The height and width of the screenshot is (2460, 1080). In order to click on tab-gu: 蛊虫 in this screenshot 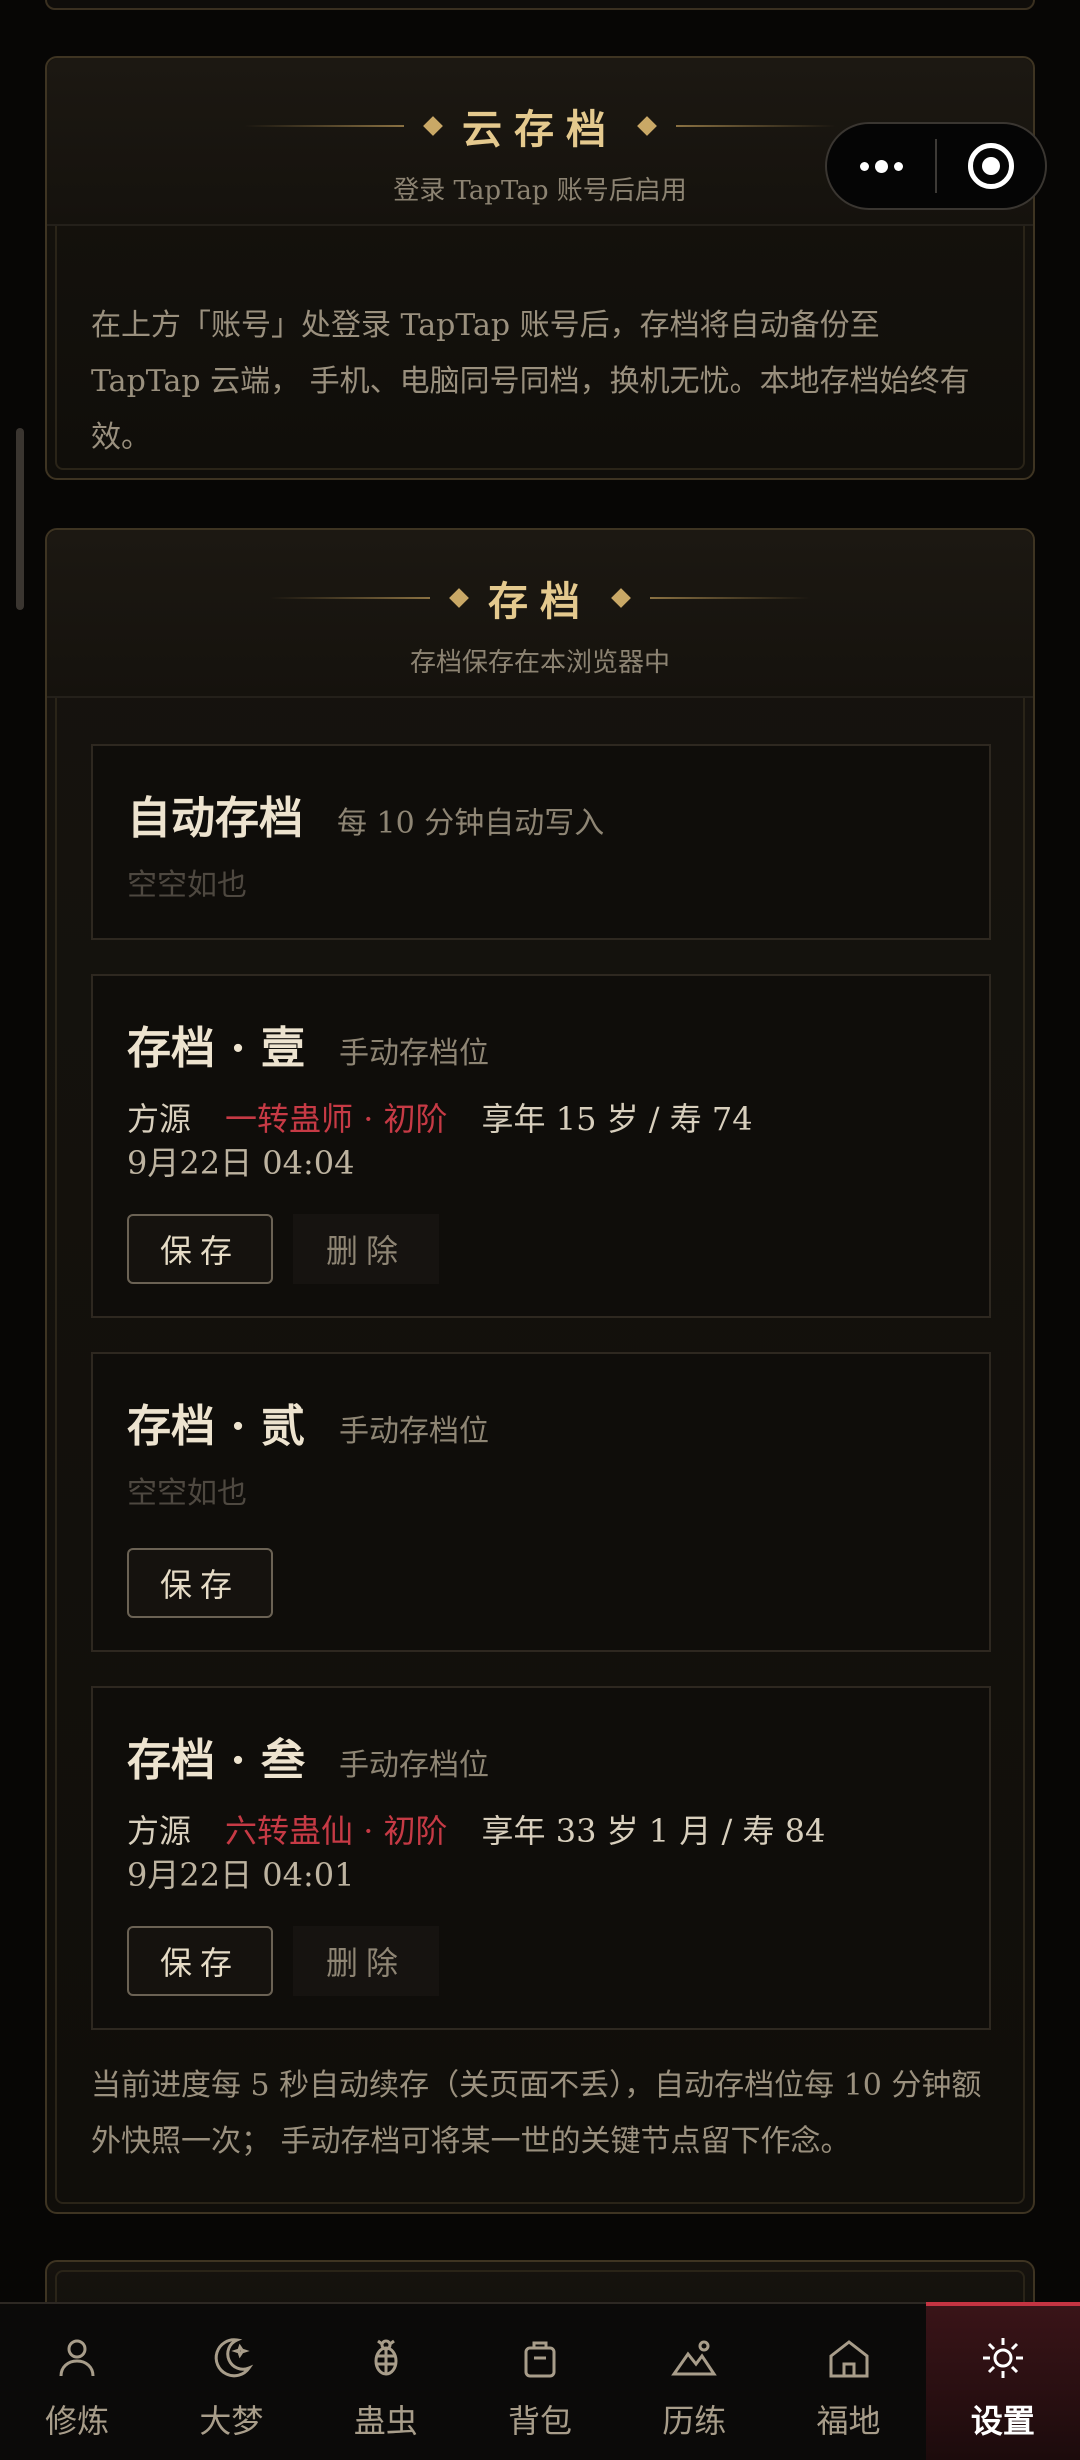, I will do `click(386, 2382)`.